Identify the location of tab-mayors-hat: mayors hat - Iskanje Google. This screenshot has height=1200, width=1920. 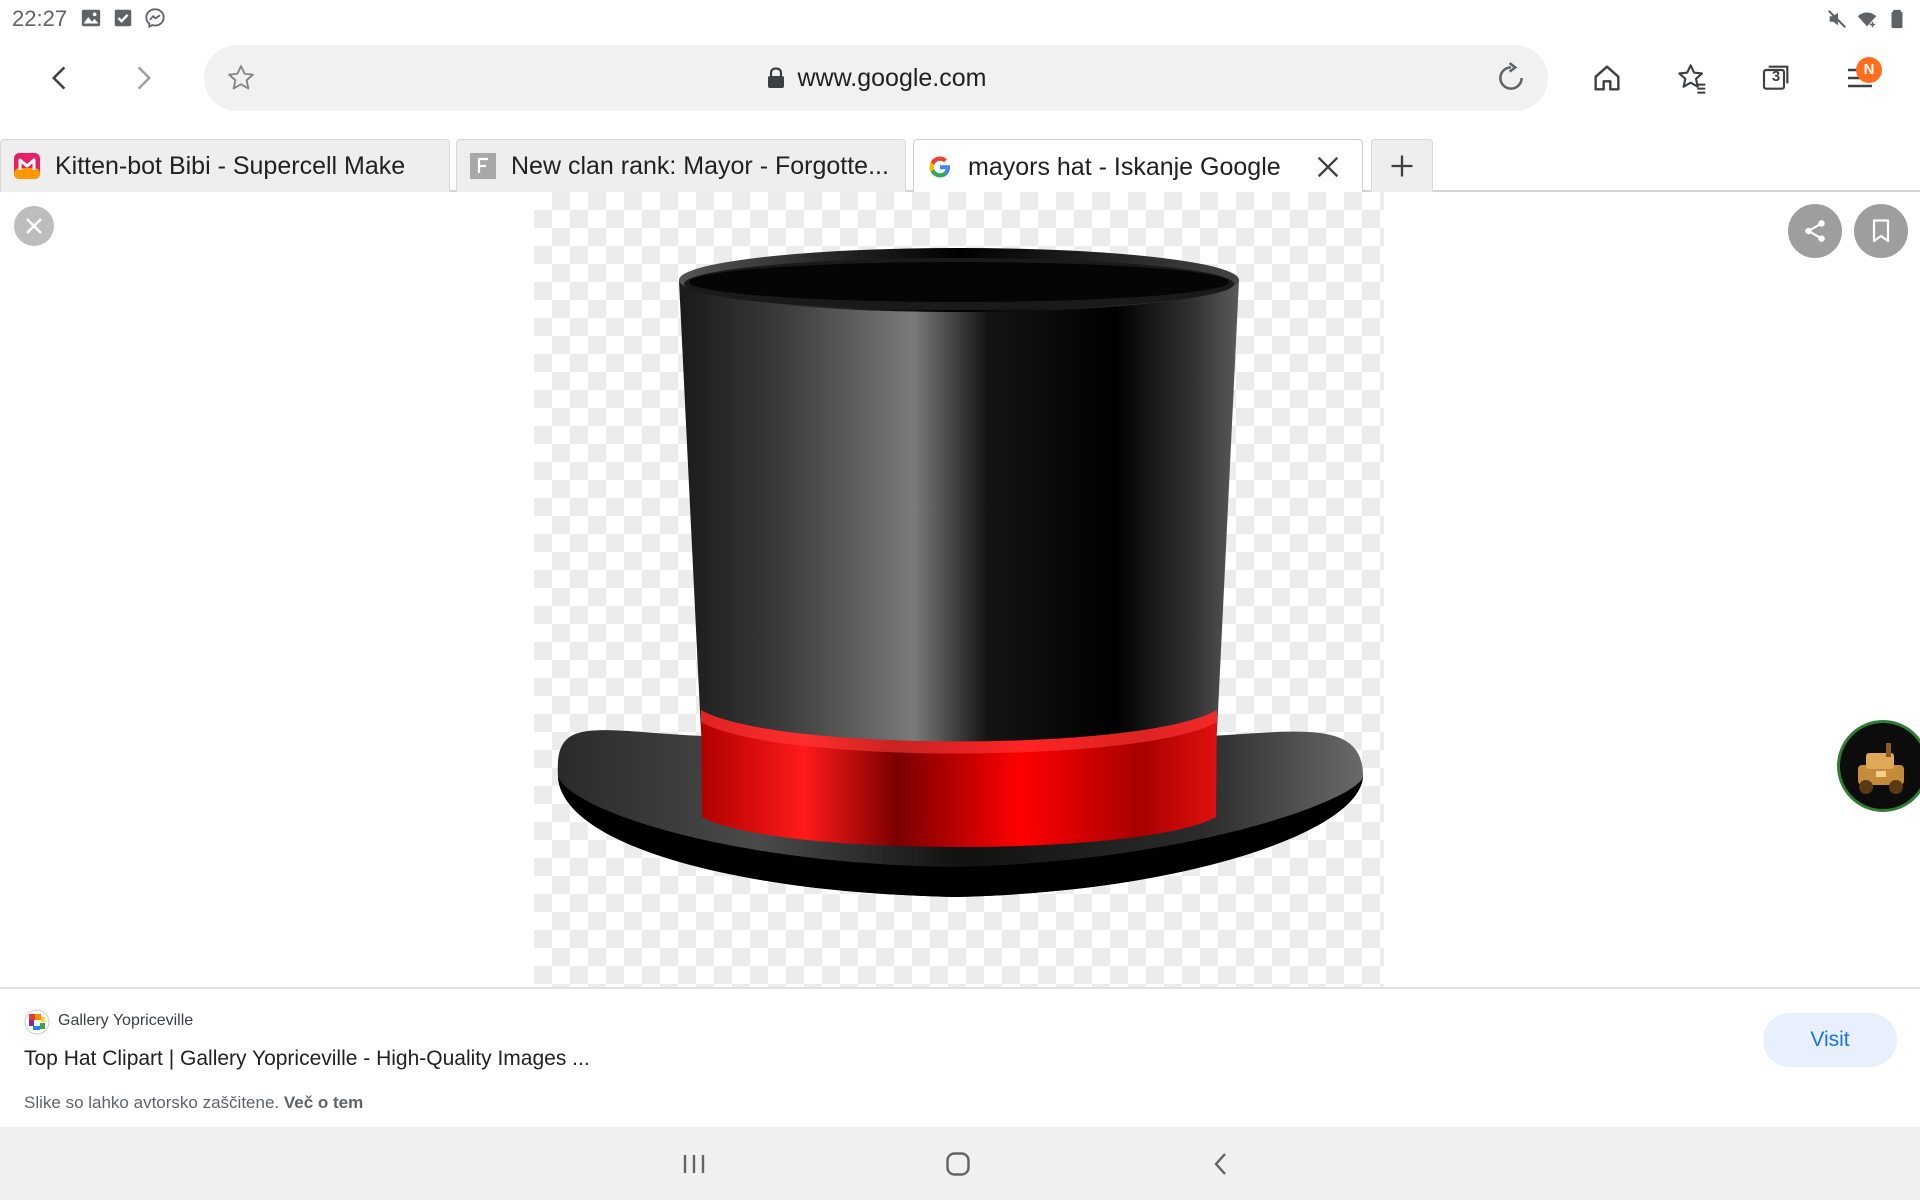
(1138, 166).